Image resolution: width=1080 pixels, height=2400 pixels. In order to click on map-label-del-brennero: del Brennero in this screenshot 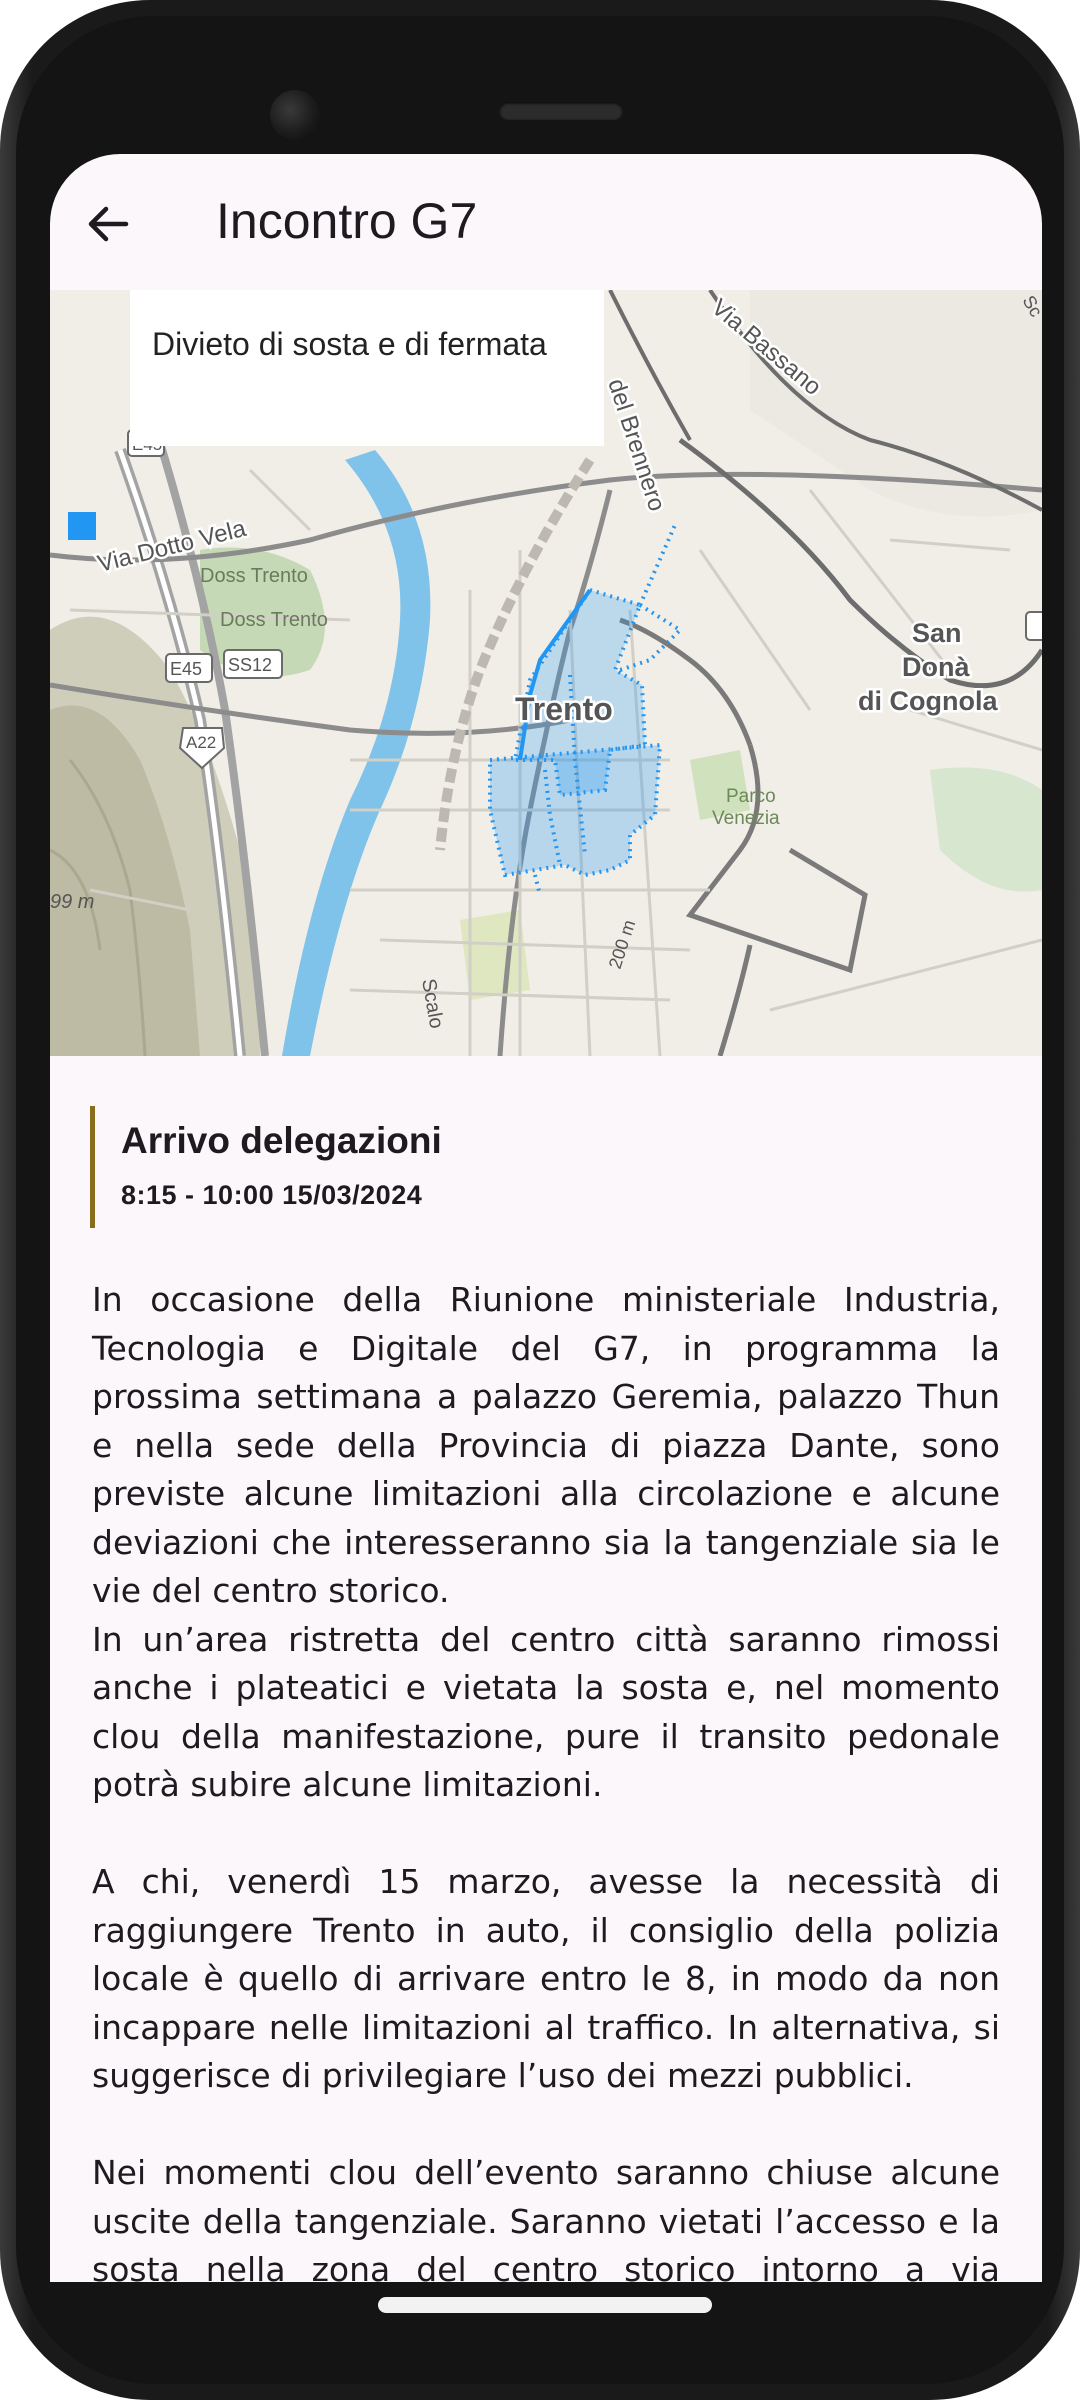, I will do `click(636, 445)`.